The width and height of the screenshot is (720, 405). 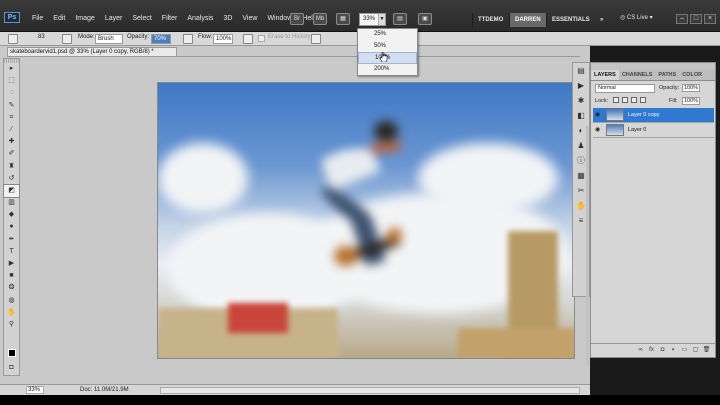 What do you see at coordinates (637, 75) in the screenshot?
I see `tab-channels: CHANNELS` at bounding box center [637, 75].